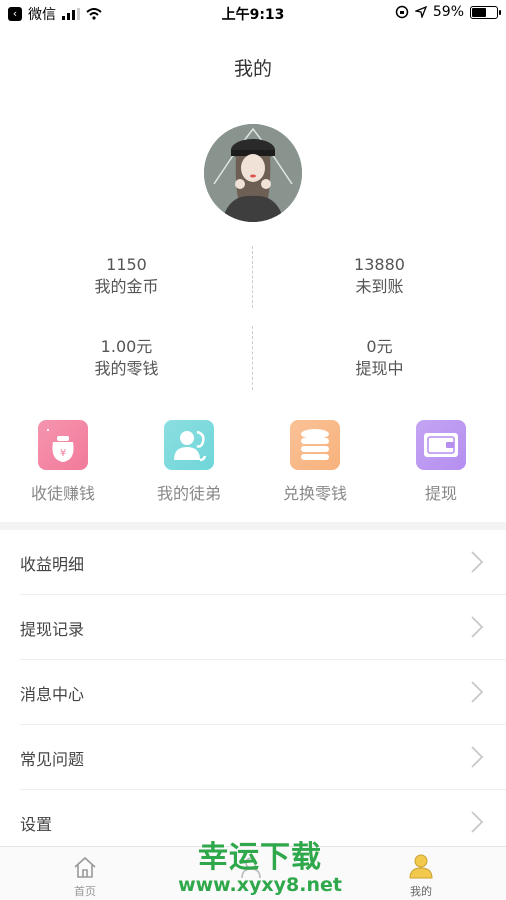 Image resolution: width=506 pixels, height=900 pixels. I want to click on user-icon, so click(421, 865).